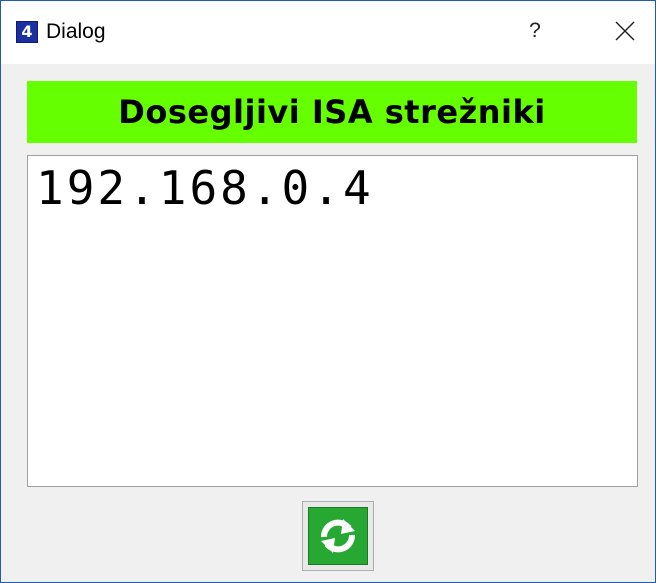  I want to click on close-icon, so click(625, 31).